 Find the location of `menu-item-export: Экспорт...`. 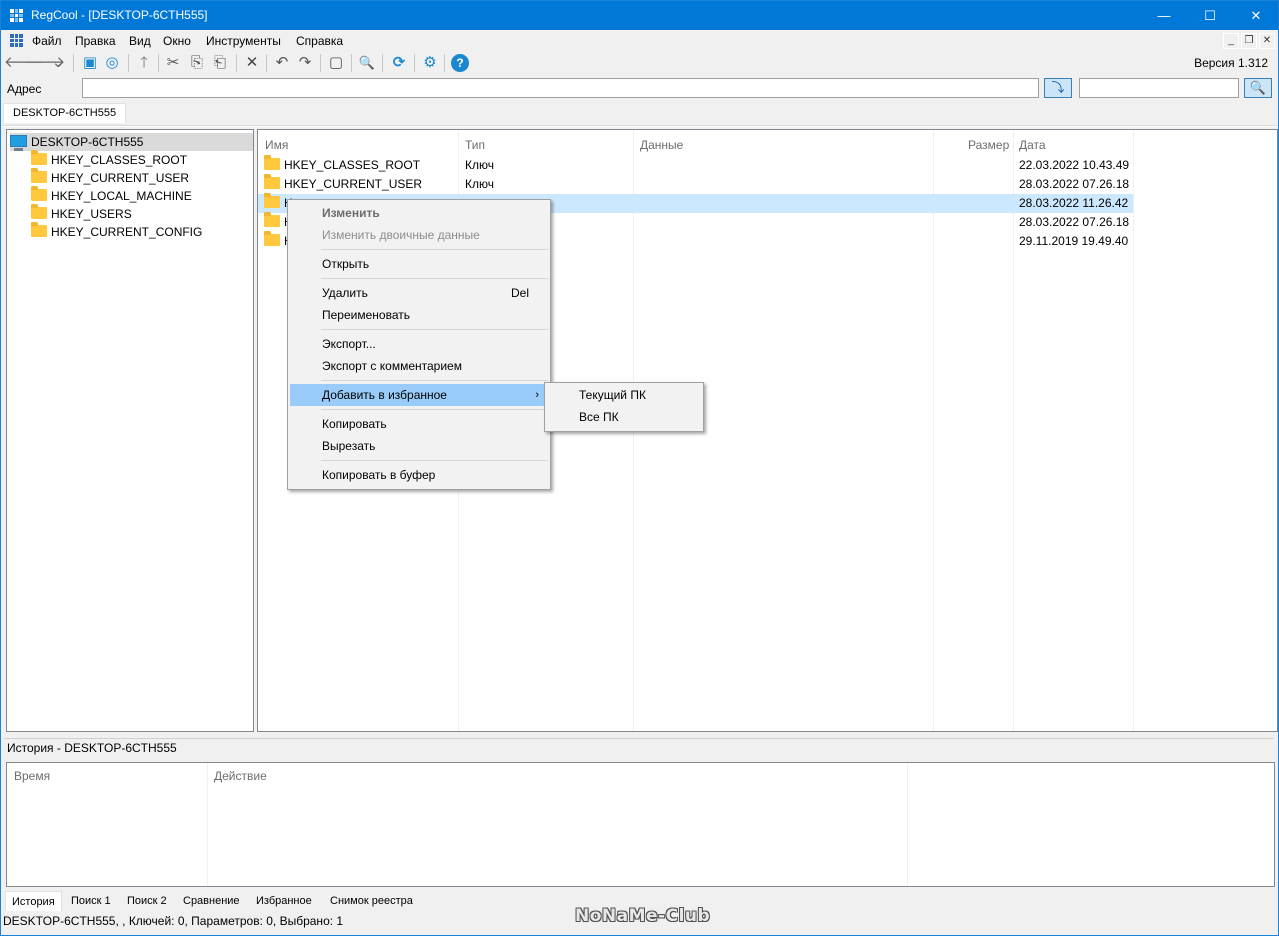

menu-item-export: Экспорт... is located at coordinates (419, 344).